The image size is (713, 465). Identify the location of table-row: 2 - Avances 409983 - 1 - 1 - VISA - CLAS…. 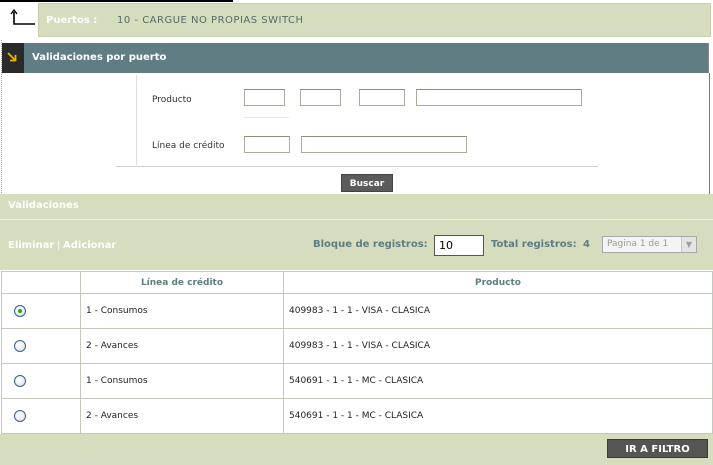
(357, 346).